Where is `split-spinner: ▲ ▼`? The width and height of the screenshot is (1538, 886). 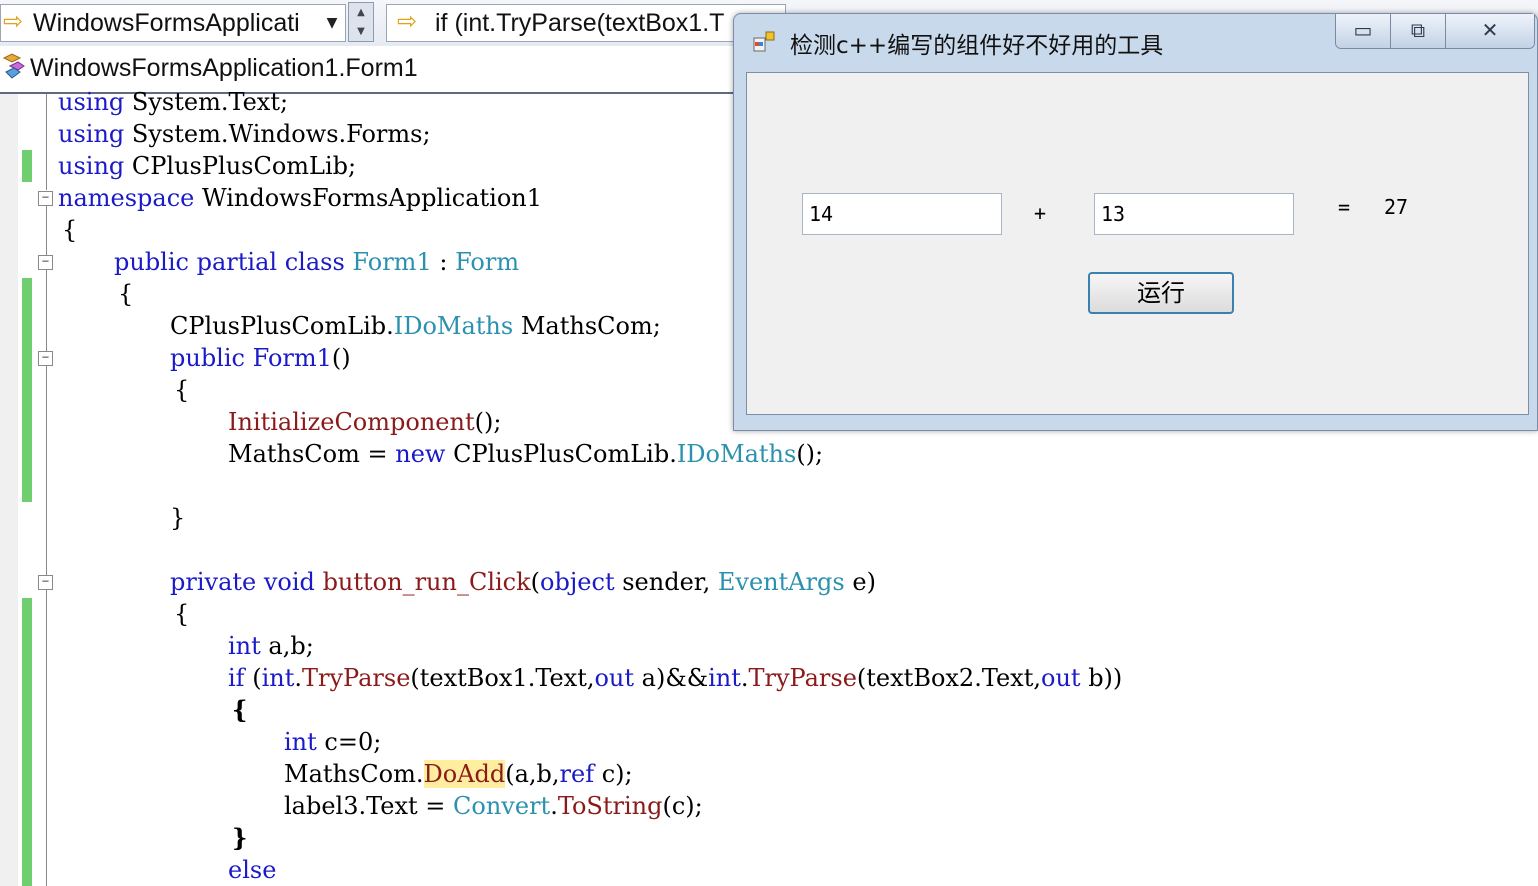
split-spinner: ▲ ▼ is located at coordinates (361, 22).